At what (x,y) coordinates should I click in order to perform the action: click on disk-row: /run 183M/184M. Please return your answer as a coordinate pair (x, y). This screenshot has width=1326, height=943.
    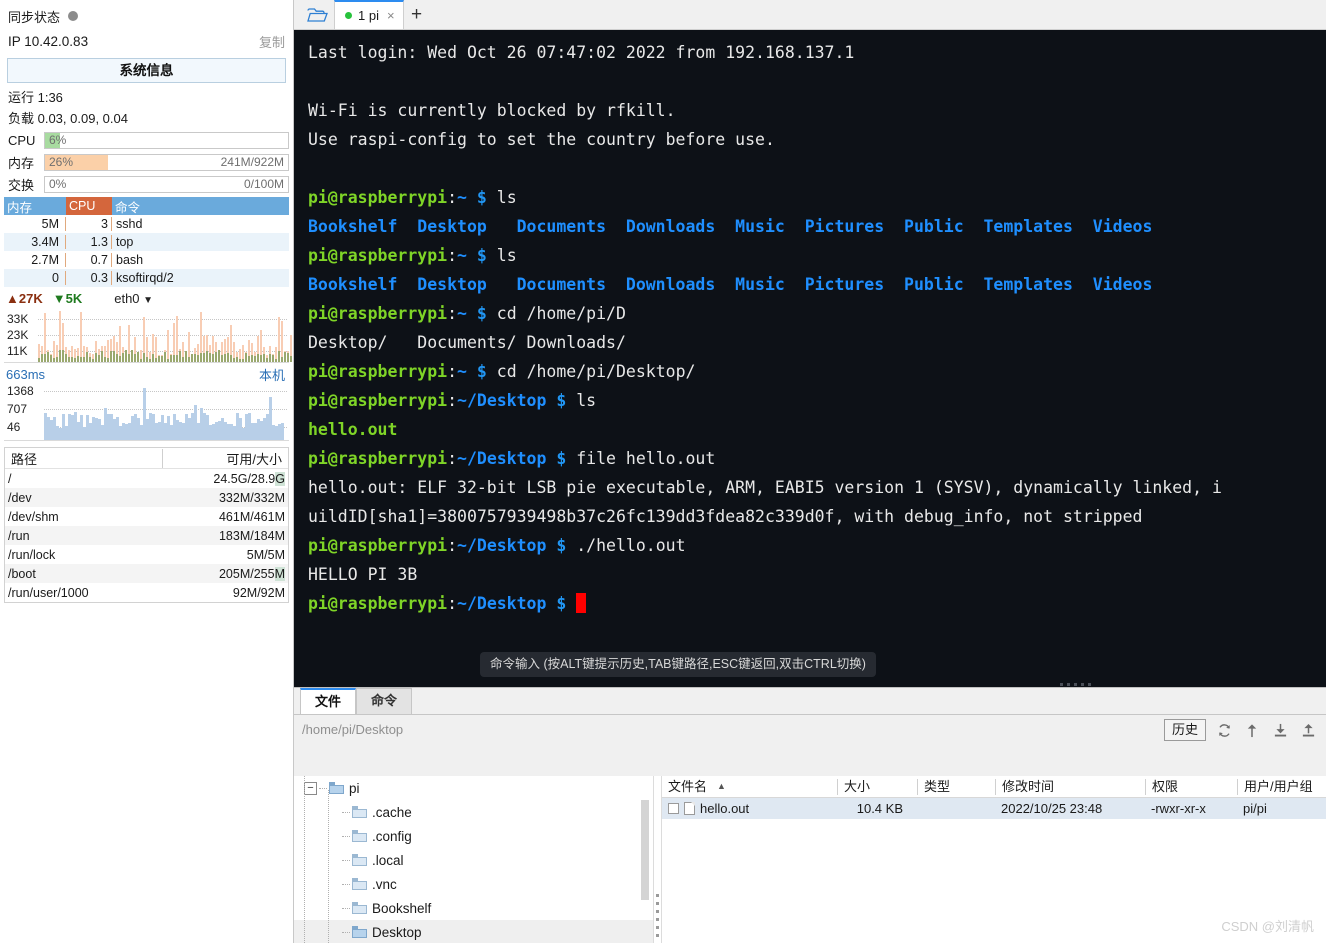
    Looking at the image, I should click on (146, 535).